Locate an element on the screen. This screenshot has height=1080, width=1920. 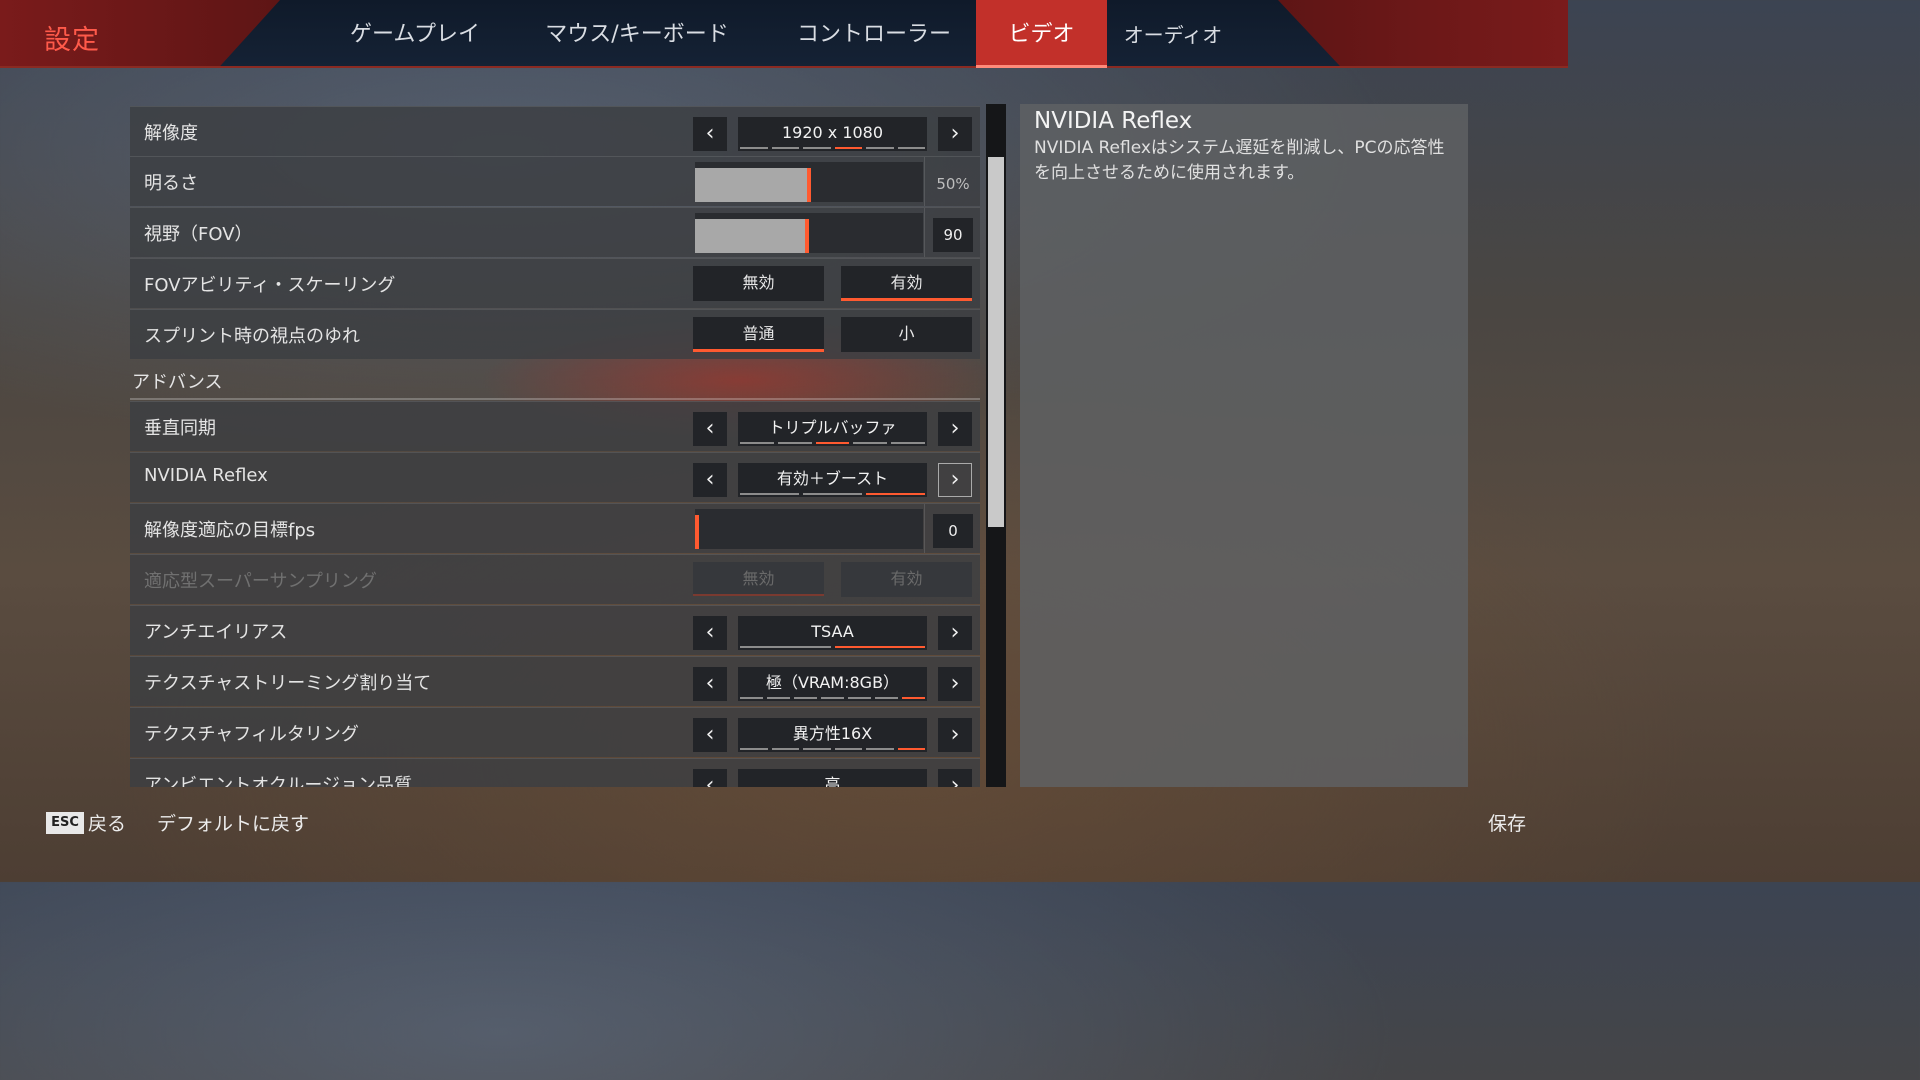
tab-video: ビデオ is located at coordinates (1041, 34).